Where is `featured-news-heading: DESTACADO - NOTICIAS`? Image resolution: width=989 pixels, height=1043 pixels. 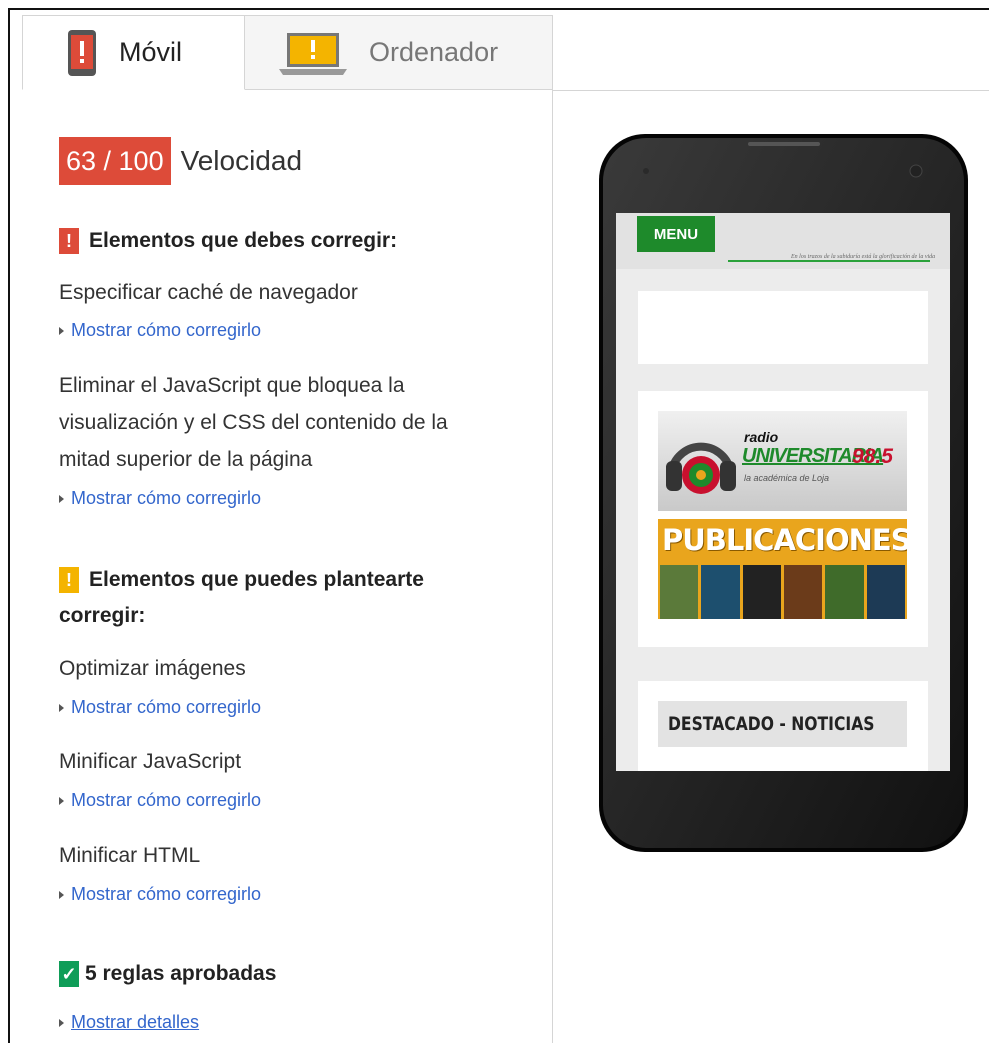 featured-news-heading: DESTACADO - NOTICIAS is located at coordinates (782, 724).